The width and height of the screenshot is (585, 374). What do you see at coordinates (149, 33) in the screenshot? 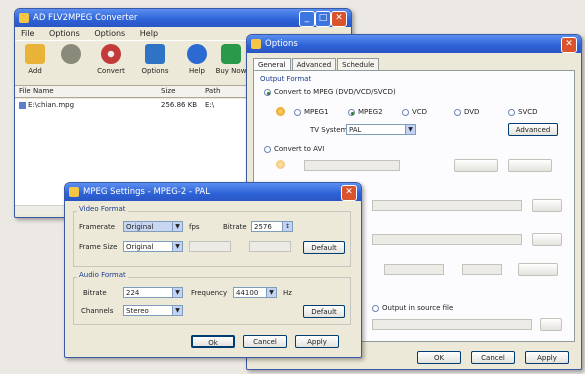
I see `menu-help: Help` at bounding box center [149, 33].